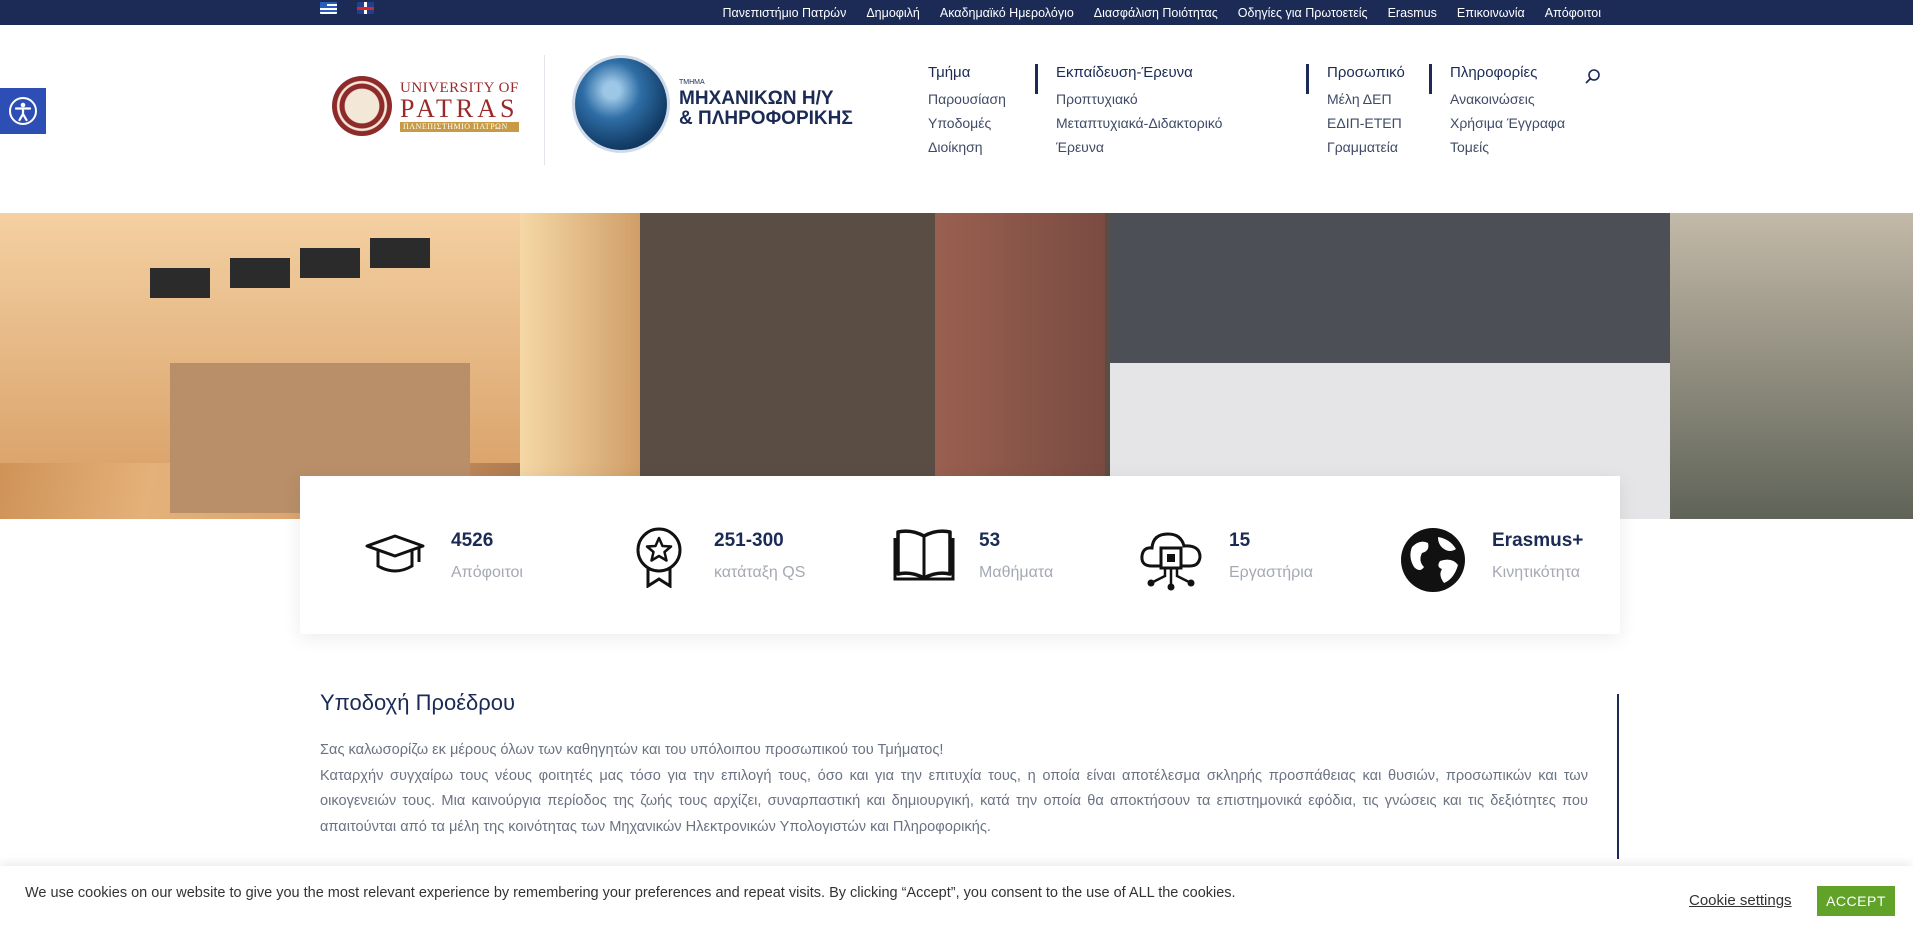 The image size is (1913, 930). I want to click on nav-item-administration: Διοίκηση, so click(967, 147).